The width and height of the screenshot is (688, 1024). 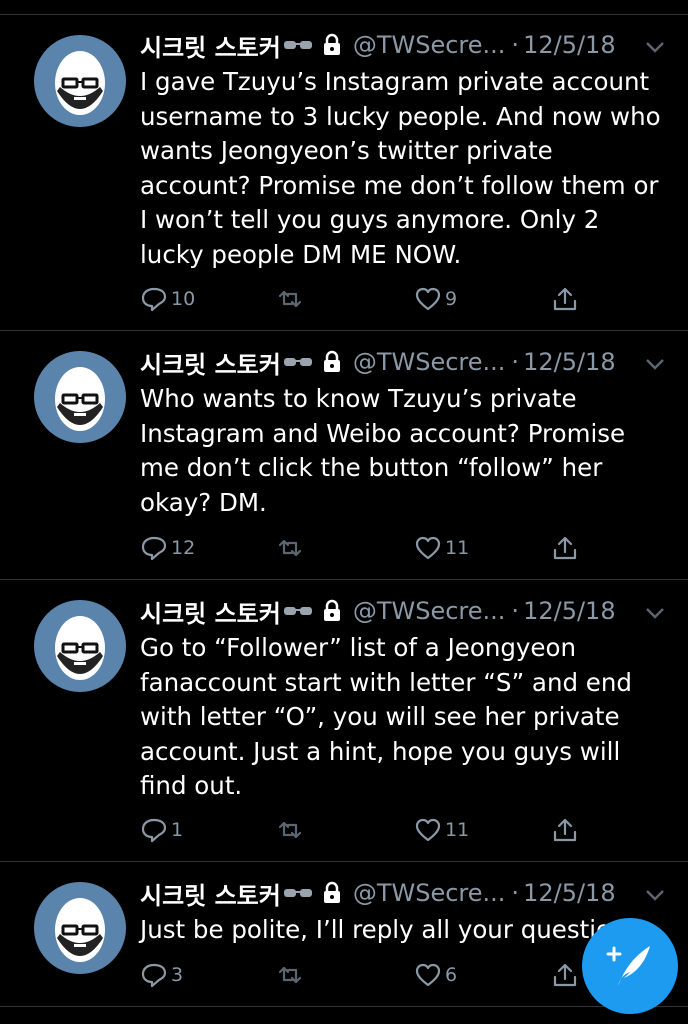 I want to click on reply-button: 3, so click(x=161, y=975).